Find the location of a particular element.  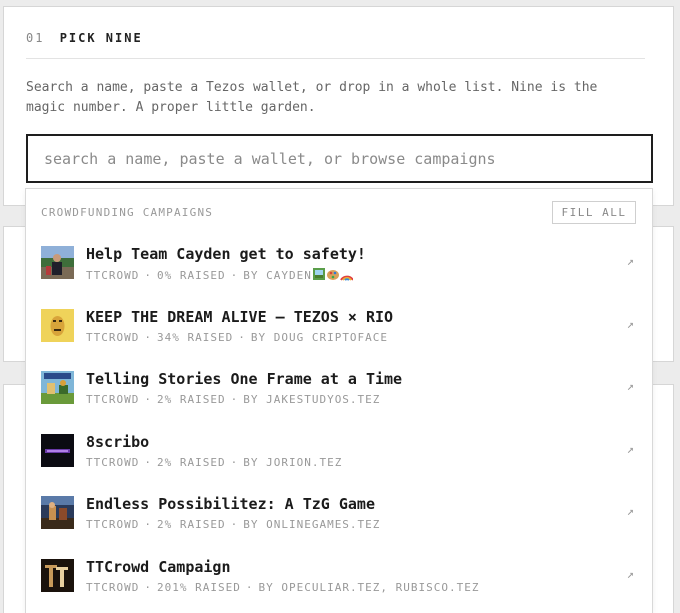

telling-stories-campaign-thumb is located at coordinates (57, 387).